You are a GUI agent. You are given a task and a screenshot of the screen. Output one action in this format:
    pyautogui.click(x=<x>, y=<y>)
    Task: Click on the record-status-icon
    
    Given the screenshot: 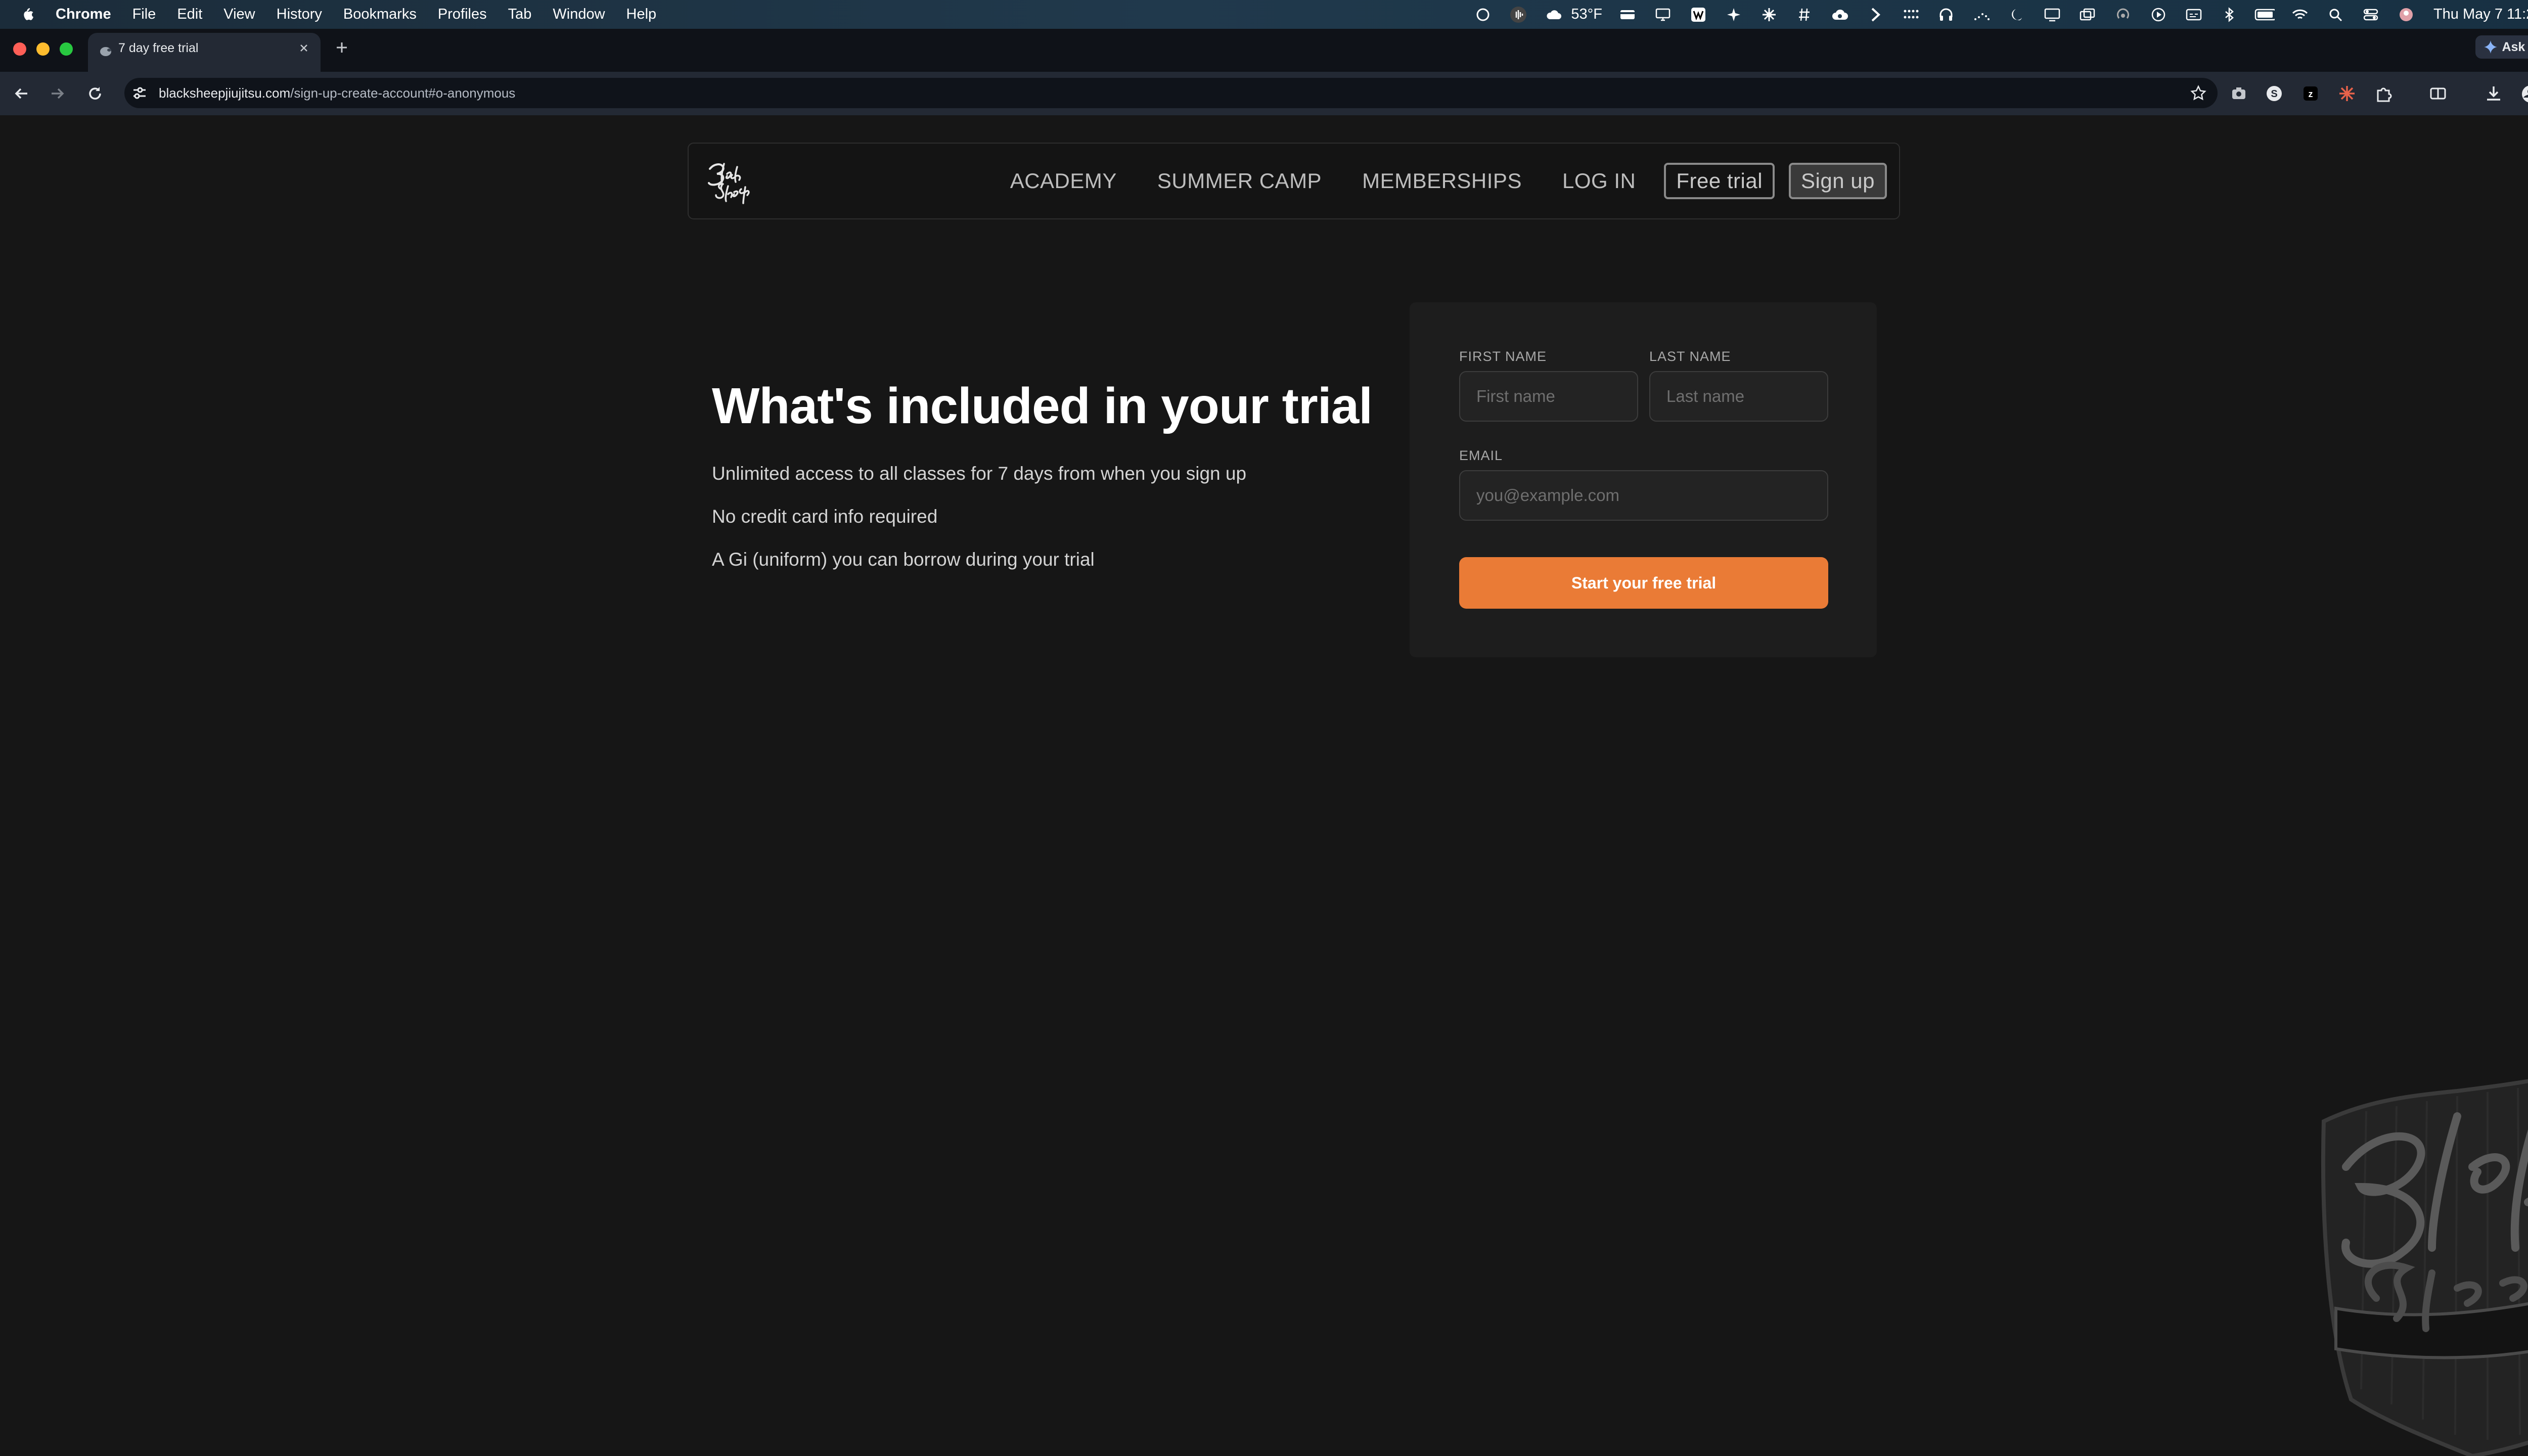 What is the action you would take?
    pyautogui.click(x=1483, y=15)
    